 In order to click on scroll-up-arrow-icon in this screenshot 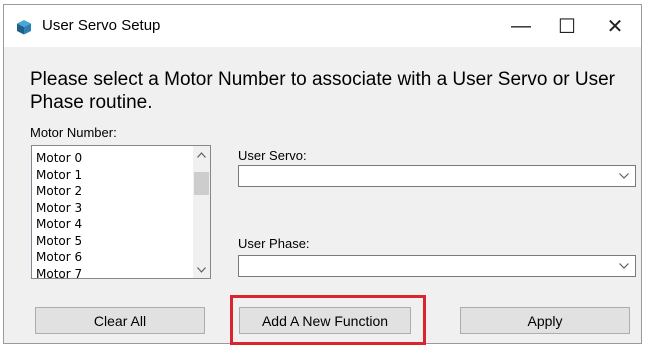, I will do `click(201, 154)`.